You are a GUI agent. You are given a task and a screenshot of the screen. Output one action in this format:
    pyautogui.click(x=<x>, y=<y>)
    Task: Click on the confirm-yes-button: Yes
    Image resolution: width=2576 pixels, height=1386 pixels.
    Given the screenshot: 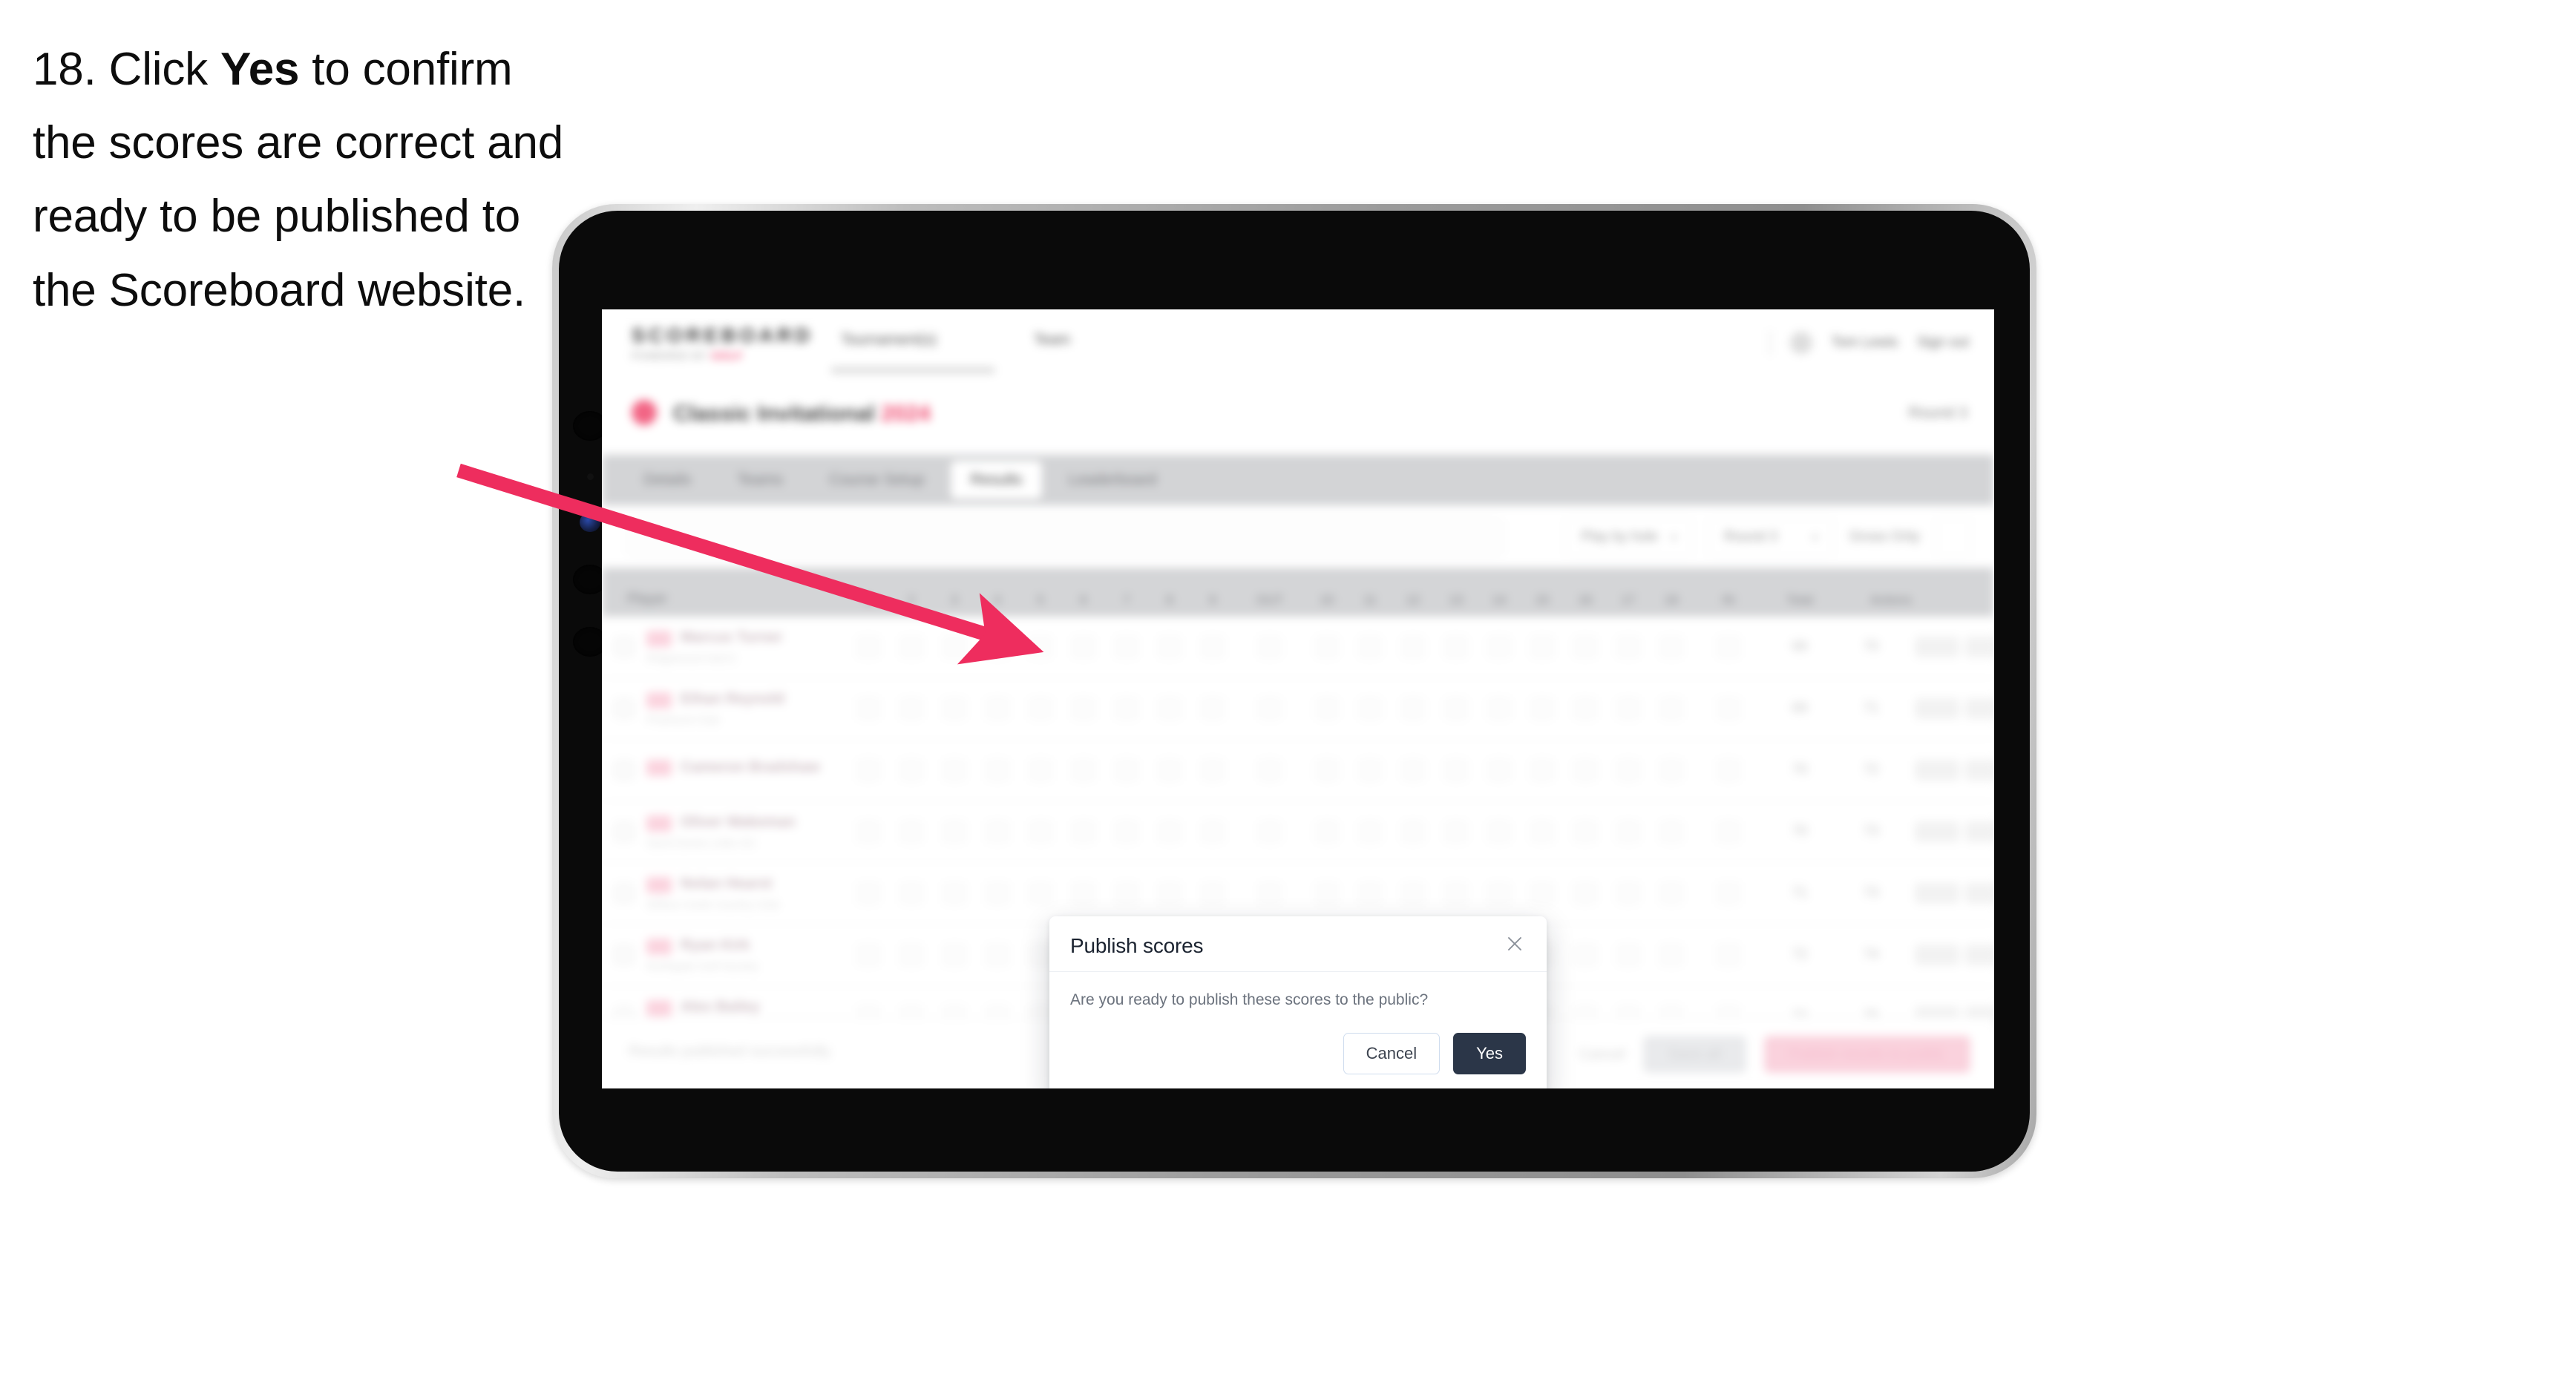 What is the action you would take?
    pyautogui.click(x=1489, y=1053)
    